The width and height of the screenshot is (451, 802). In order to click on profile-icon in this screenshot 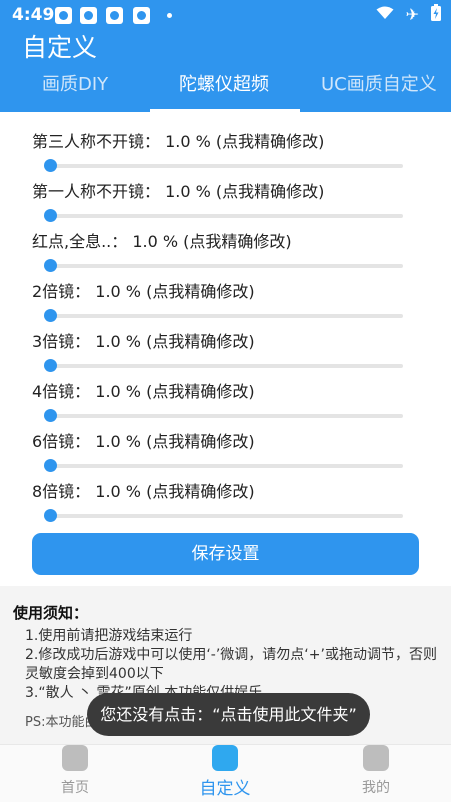, I will do `click(376, 758)`.